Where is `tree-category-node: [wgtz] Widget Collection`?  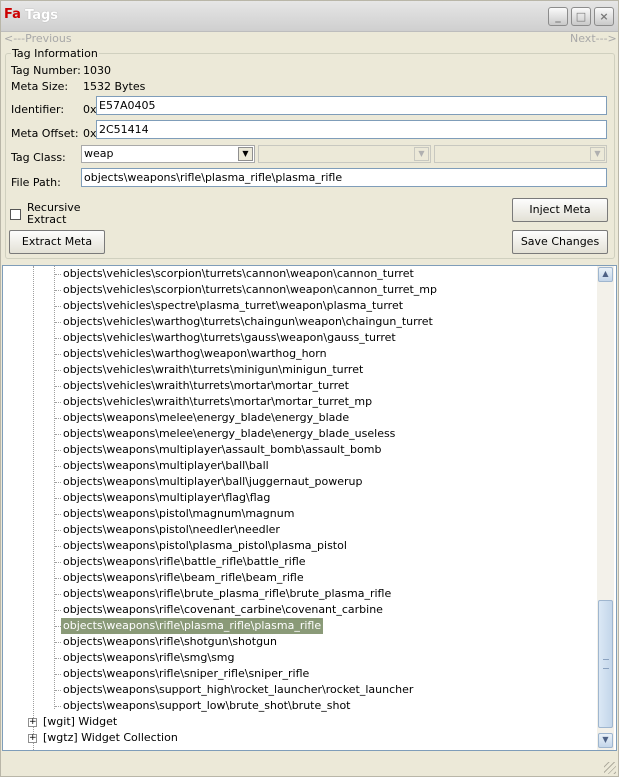
tree-category-node: [wgtz] Widget Collection is located at coordinates (110, 738).